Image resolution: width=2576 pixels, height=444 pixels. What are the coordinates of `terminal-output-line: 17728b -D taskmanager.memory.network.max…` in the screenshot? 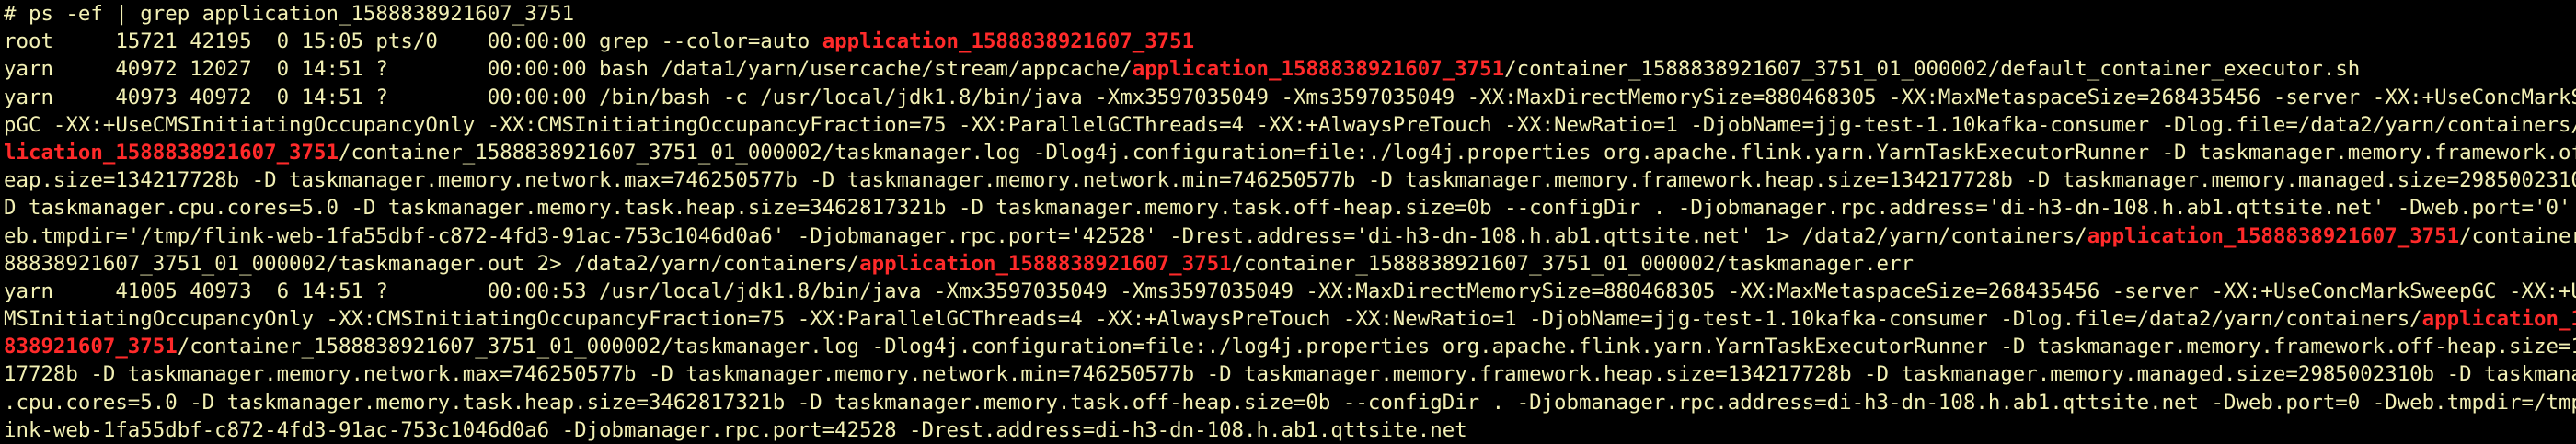 It's located at (1290, 374).